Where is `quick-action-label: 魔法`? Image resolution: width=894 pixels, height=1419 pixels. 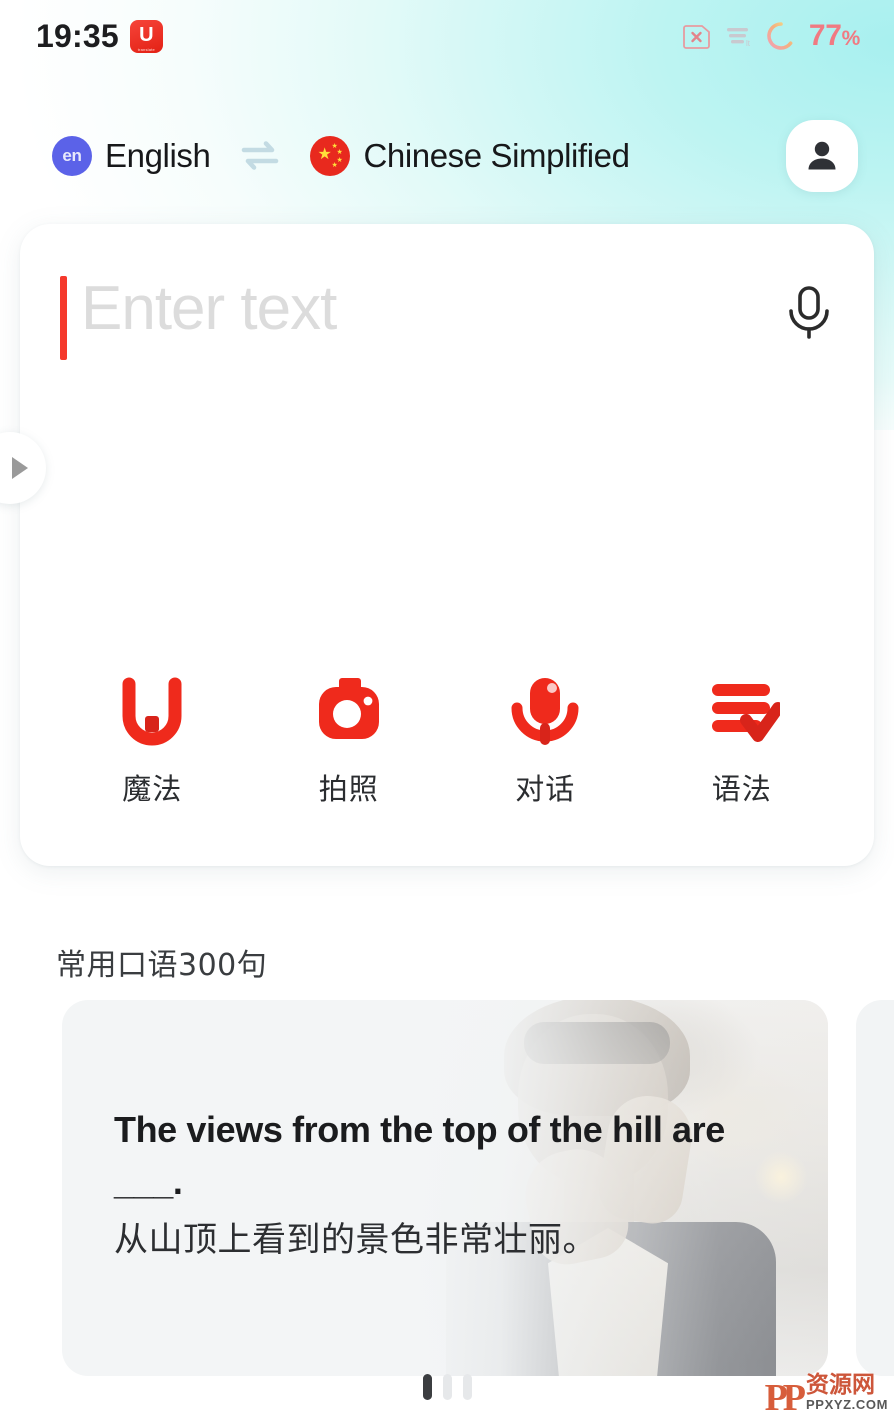
quick-action-label: 魔法 is located at coordinates (152, 789).